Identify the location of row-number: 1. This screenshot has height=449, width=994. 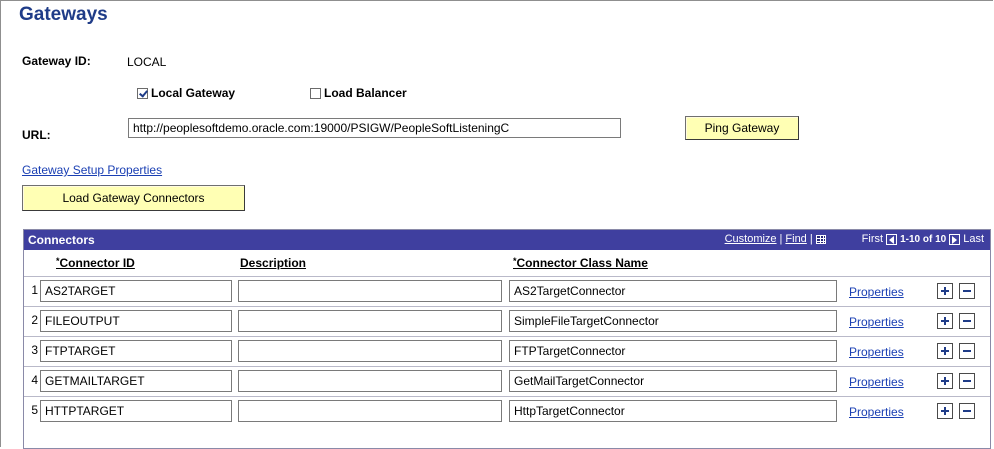
(34, 290).